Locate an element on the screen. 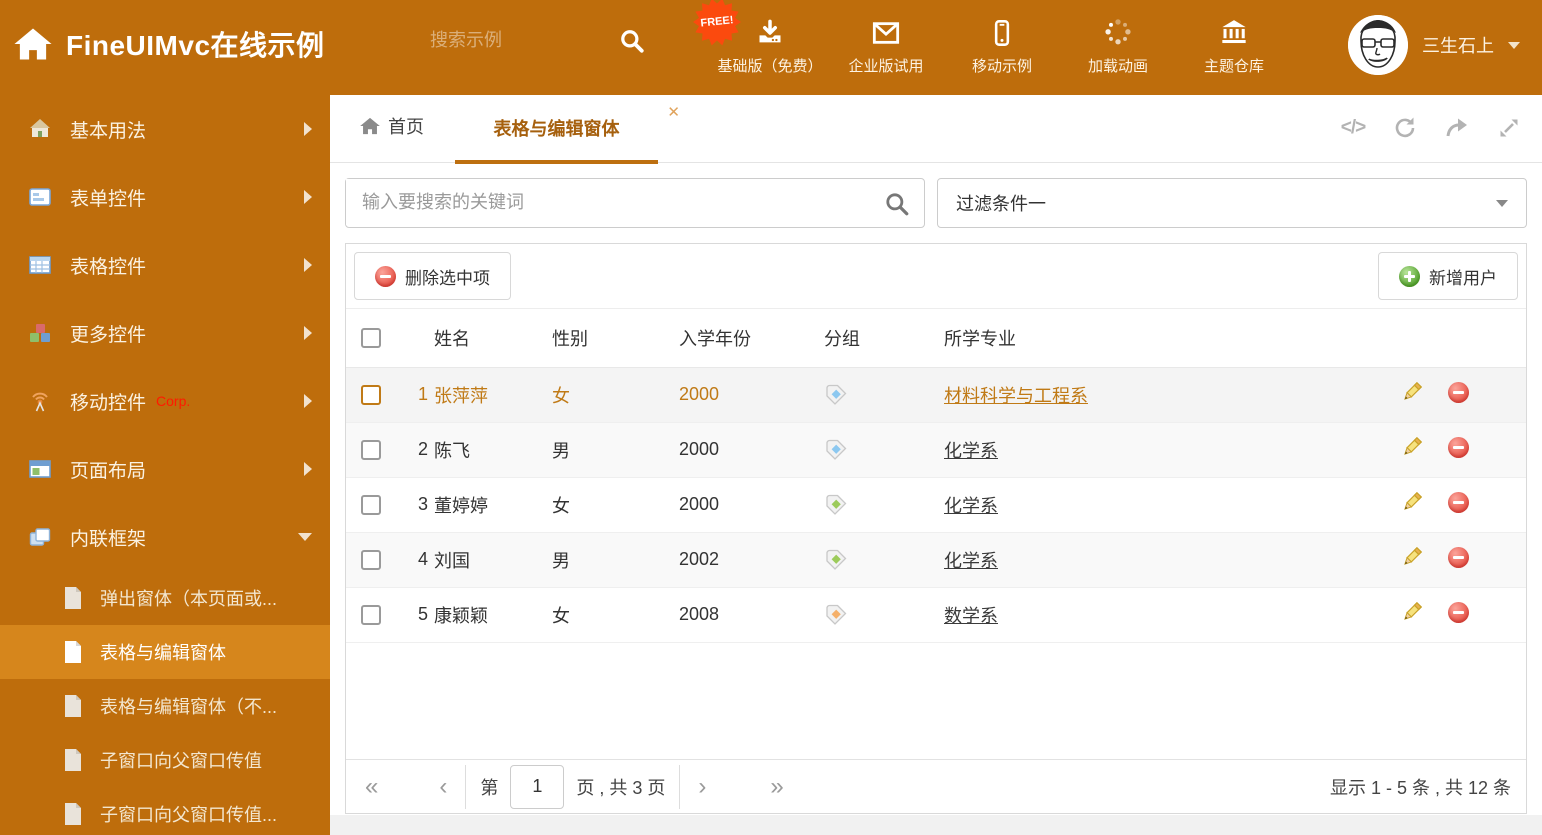  share-icon is located at coordinates (1457, 128).